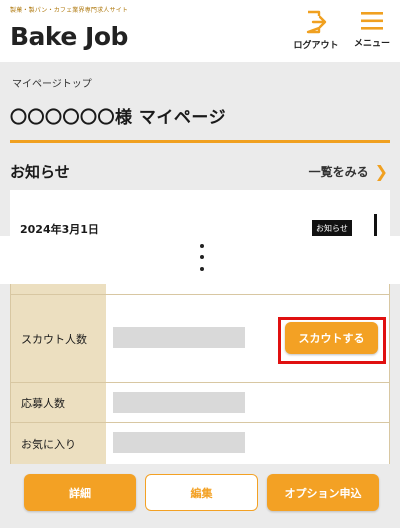  Describe the element at coordinates (332, 340) in the screenshot. I see `scout-button-highlight` at that location.